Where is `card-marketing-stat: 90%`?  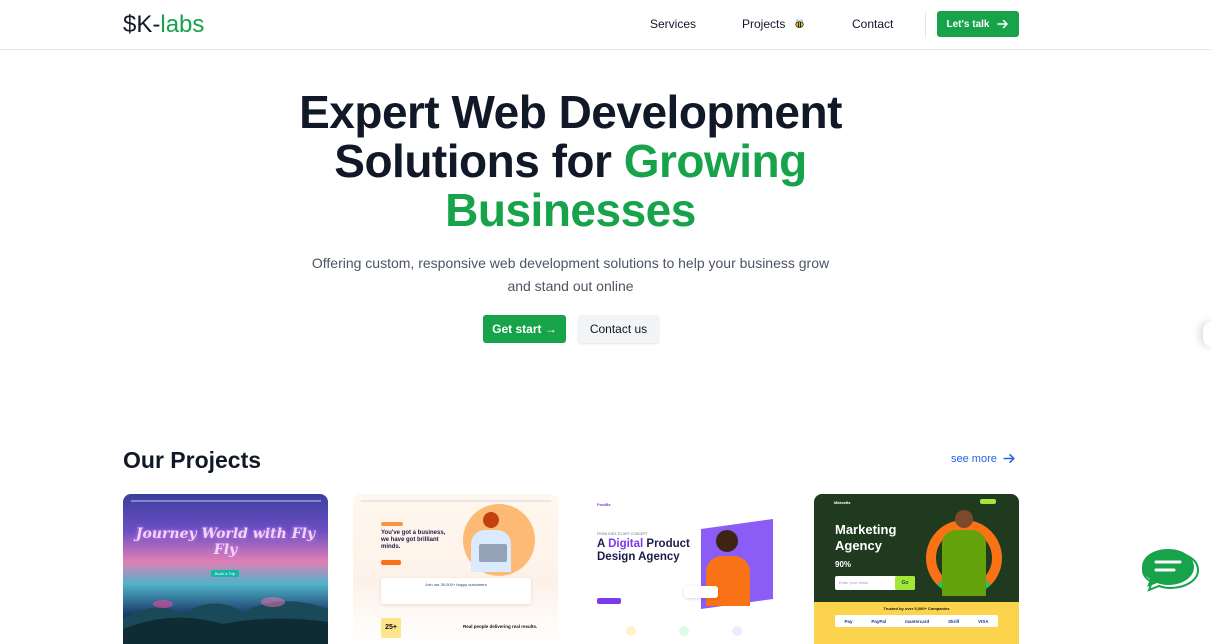
card-marketing-stat: 90% is located at coordinates (843, 564).